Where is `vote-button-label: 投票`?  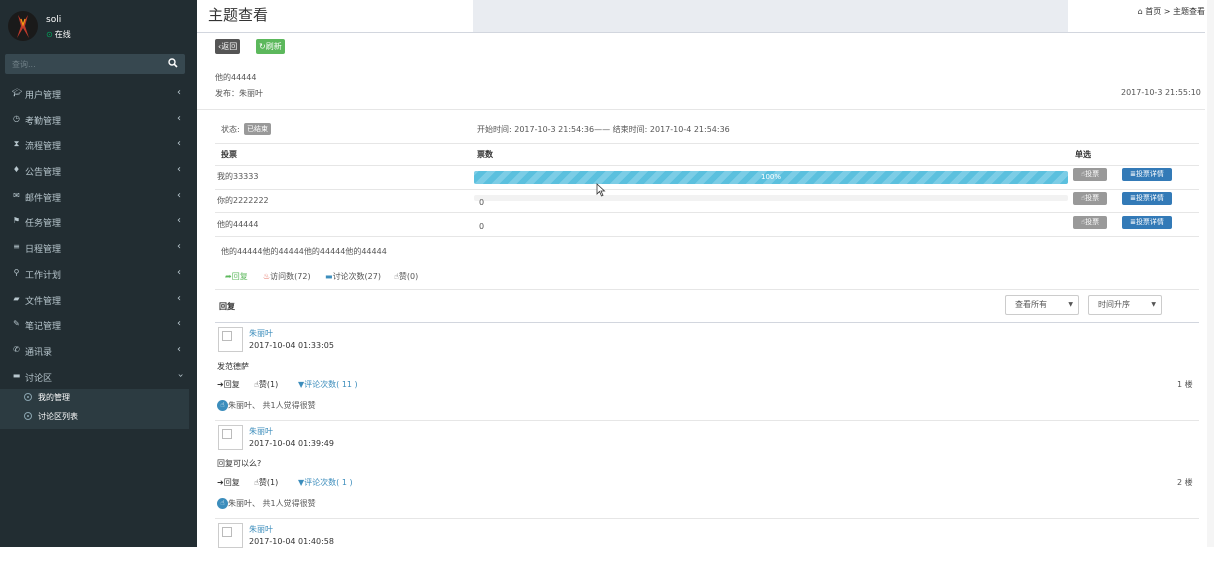 vote-button-label: 投票 is located at coordinates (1092, 198).